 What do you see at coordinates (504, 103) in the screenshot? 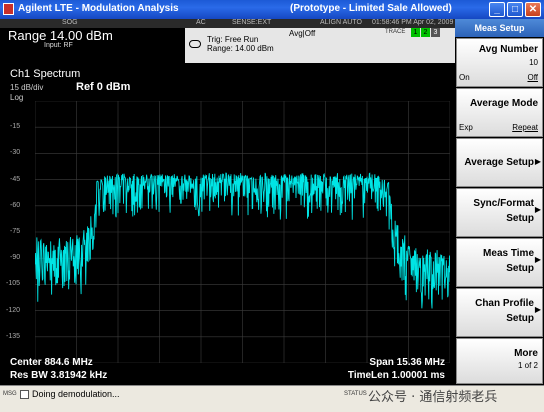
I see `average-mode-label: Average Mode` at bounding box center [504, 103].